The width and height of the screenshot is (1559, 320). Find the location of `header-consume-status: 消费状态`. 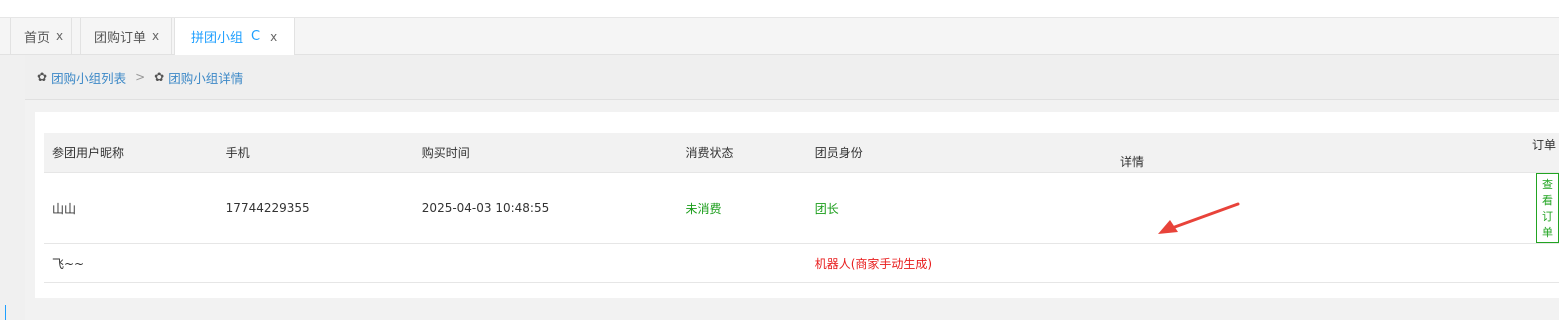

header-consume-status: 消费状态 is located at coordinates (750, 153).